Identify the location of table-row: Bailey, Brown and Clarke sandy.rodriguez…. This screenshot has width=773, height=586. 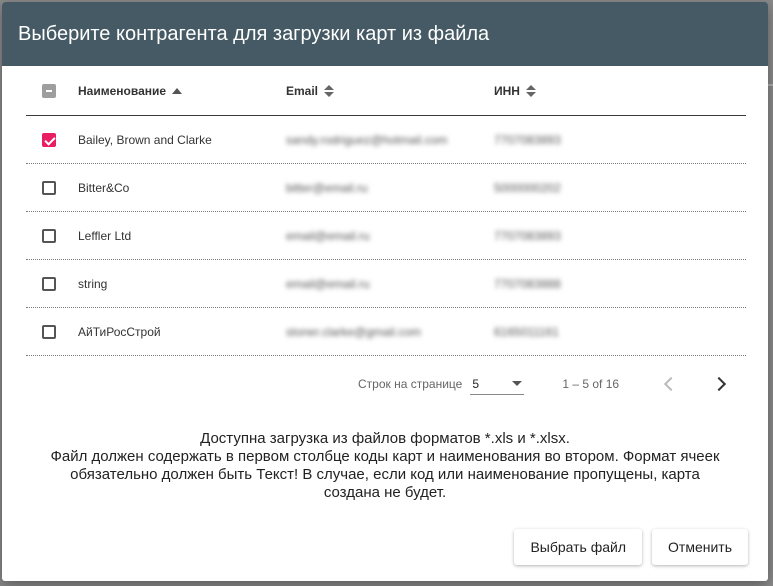
(386, 140).